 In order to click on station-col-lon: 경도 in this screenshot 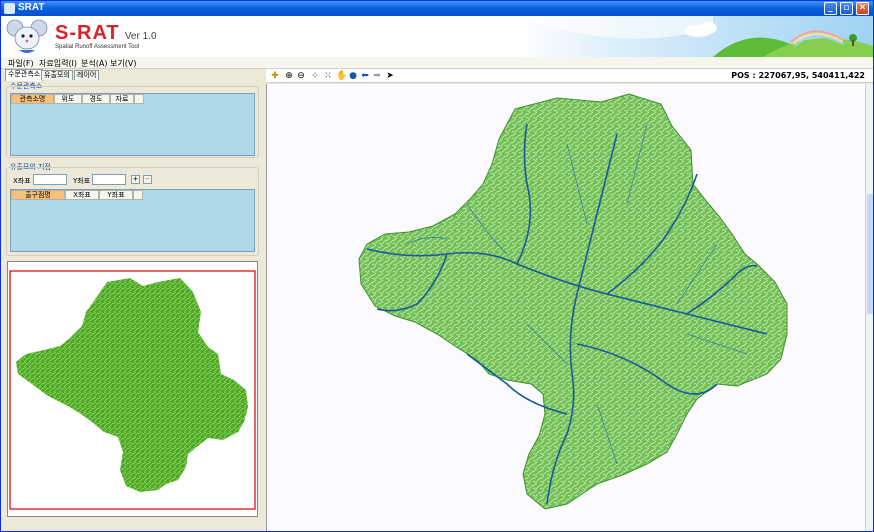, I will do `click(96, 99)`.